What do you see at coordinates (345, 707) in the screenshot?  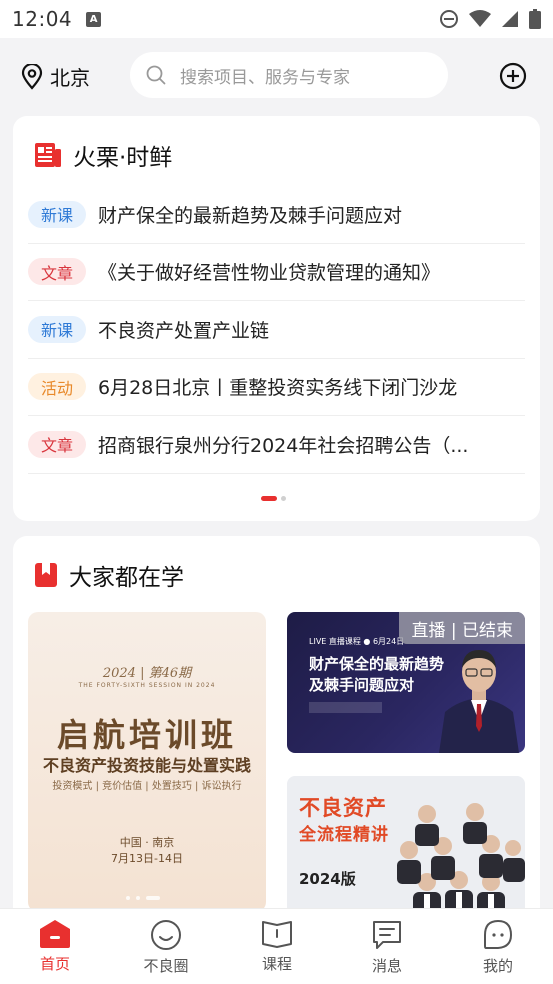 I see `live-note-bar` at bounding box center [345, 707].